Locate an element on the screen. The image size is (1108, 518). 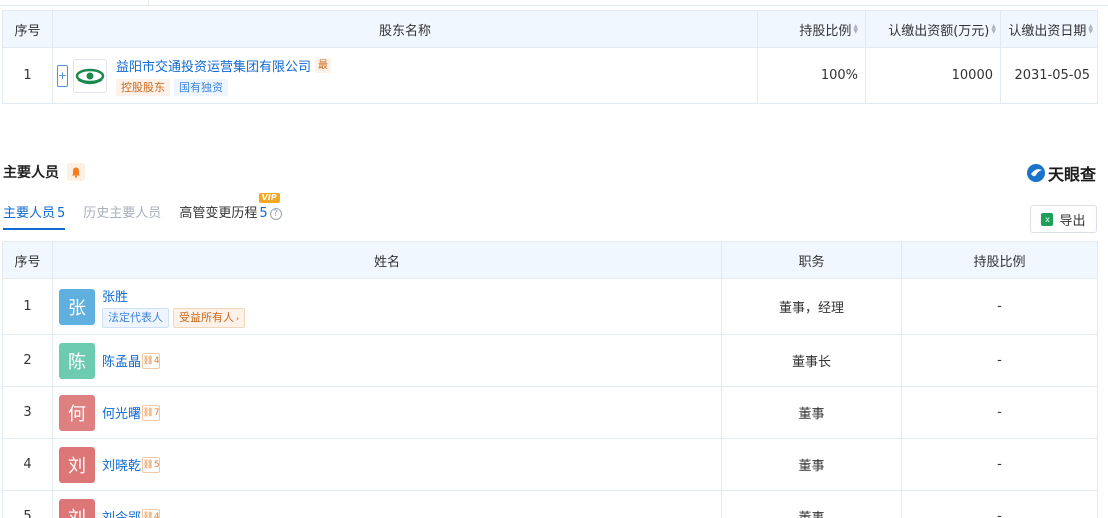
vip-badge: VIP is located at coordinates (269, 198).